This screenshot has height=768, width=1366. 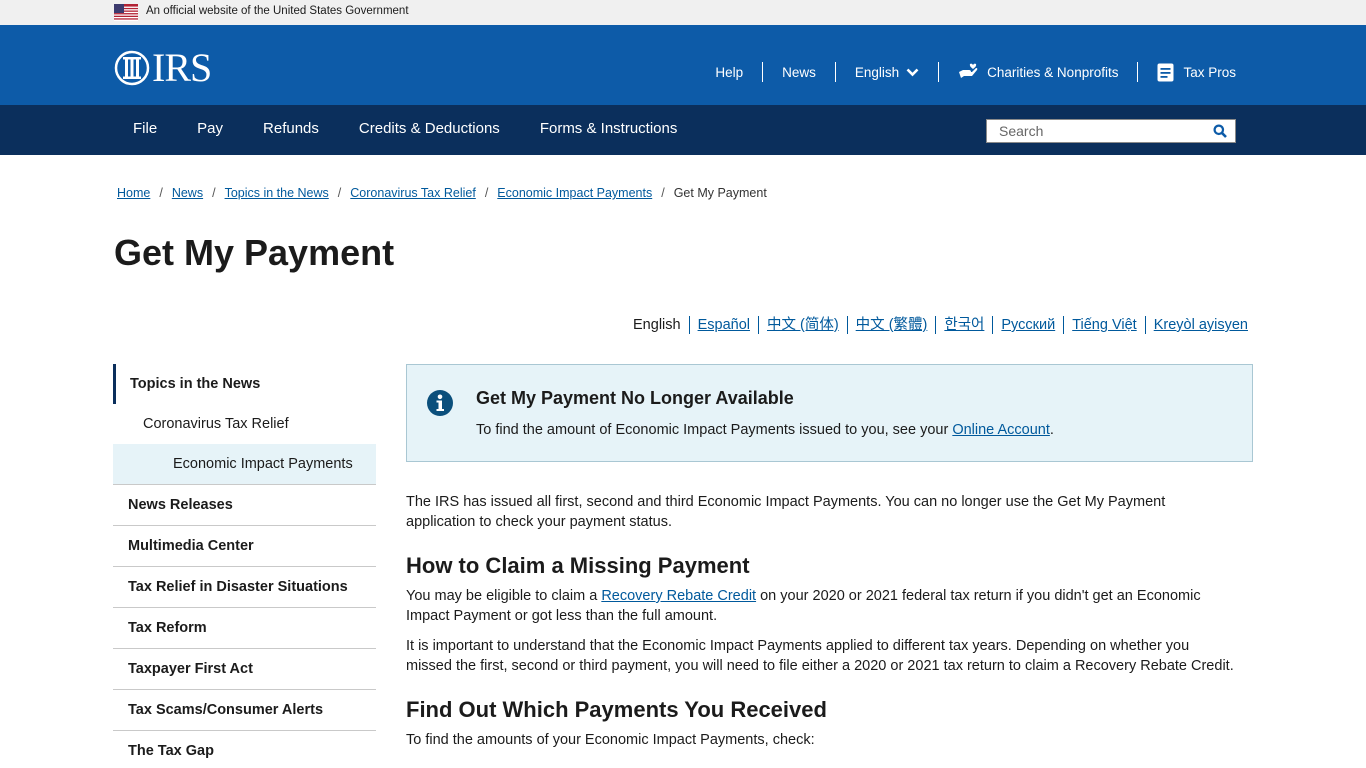 I want to click on lang-spanish: Español, so click(x=724, y=325).